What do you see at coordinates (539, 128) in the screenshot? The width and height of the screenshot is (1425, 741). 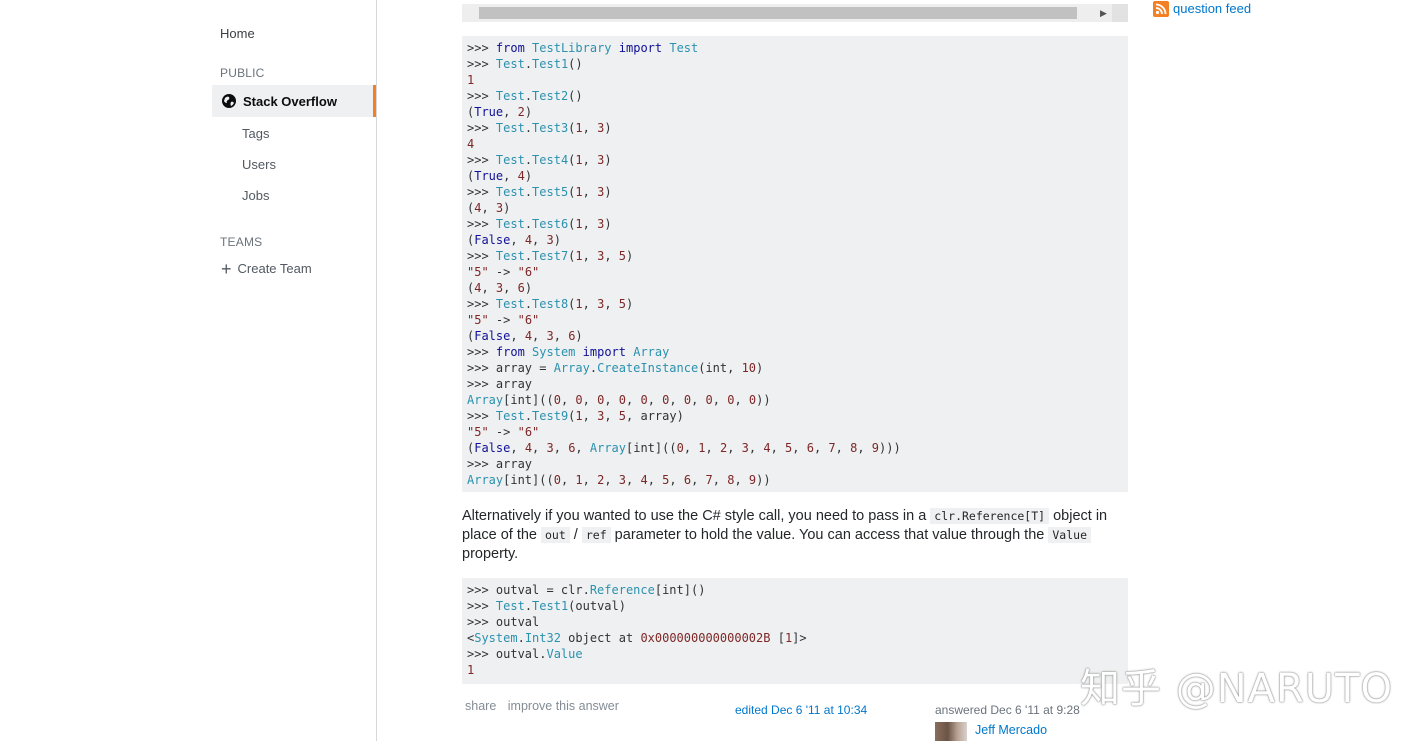 I see `code-line: >>> Test.Test3(1, 3)` at bounding box center [539, 128].